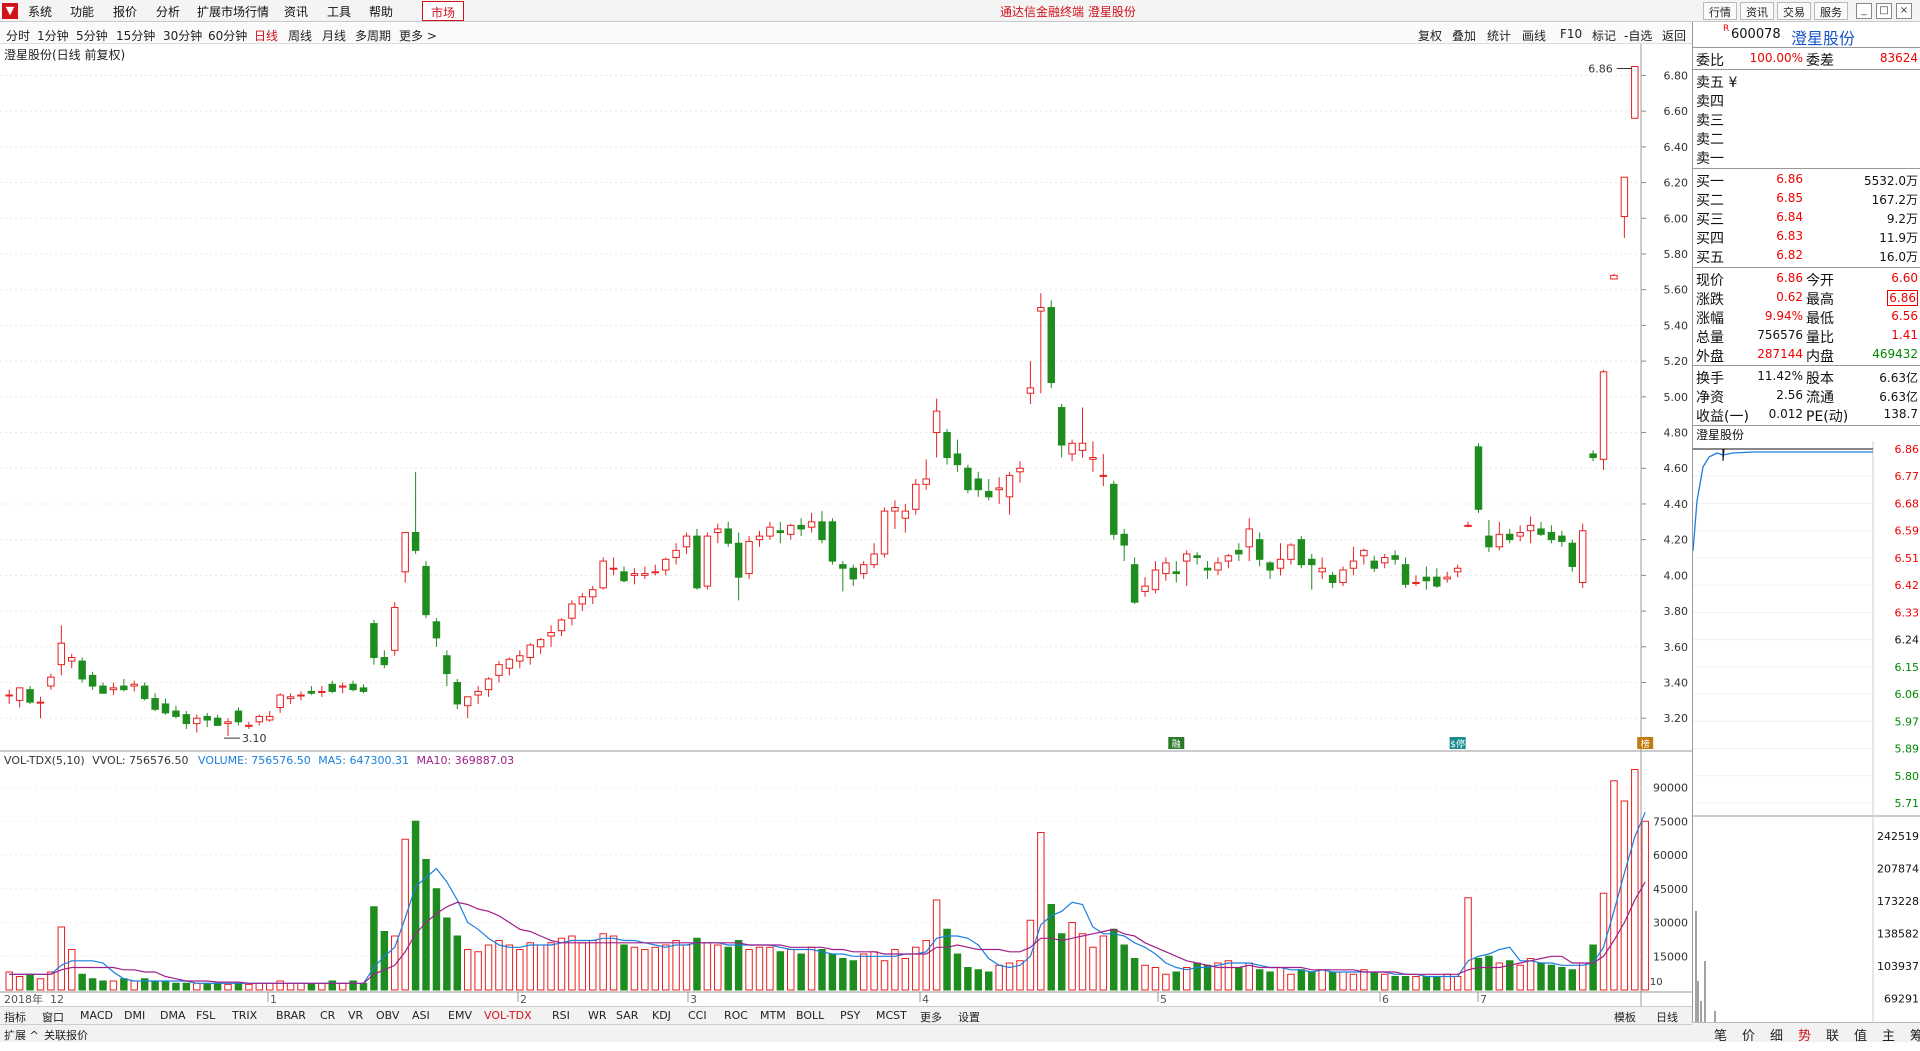  What do you see at coordinates (931, 1017) in the screenshot?
I see `indicator-tab-24: 更多` at bounding box center [931, 1017].